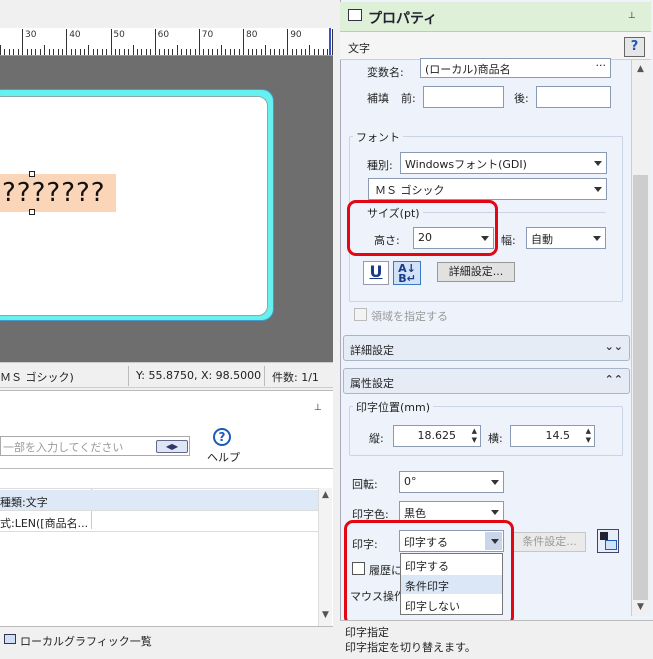  I want to click on variable-name-field: (ローカル)商品名 ···, so click(515, 68).